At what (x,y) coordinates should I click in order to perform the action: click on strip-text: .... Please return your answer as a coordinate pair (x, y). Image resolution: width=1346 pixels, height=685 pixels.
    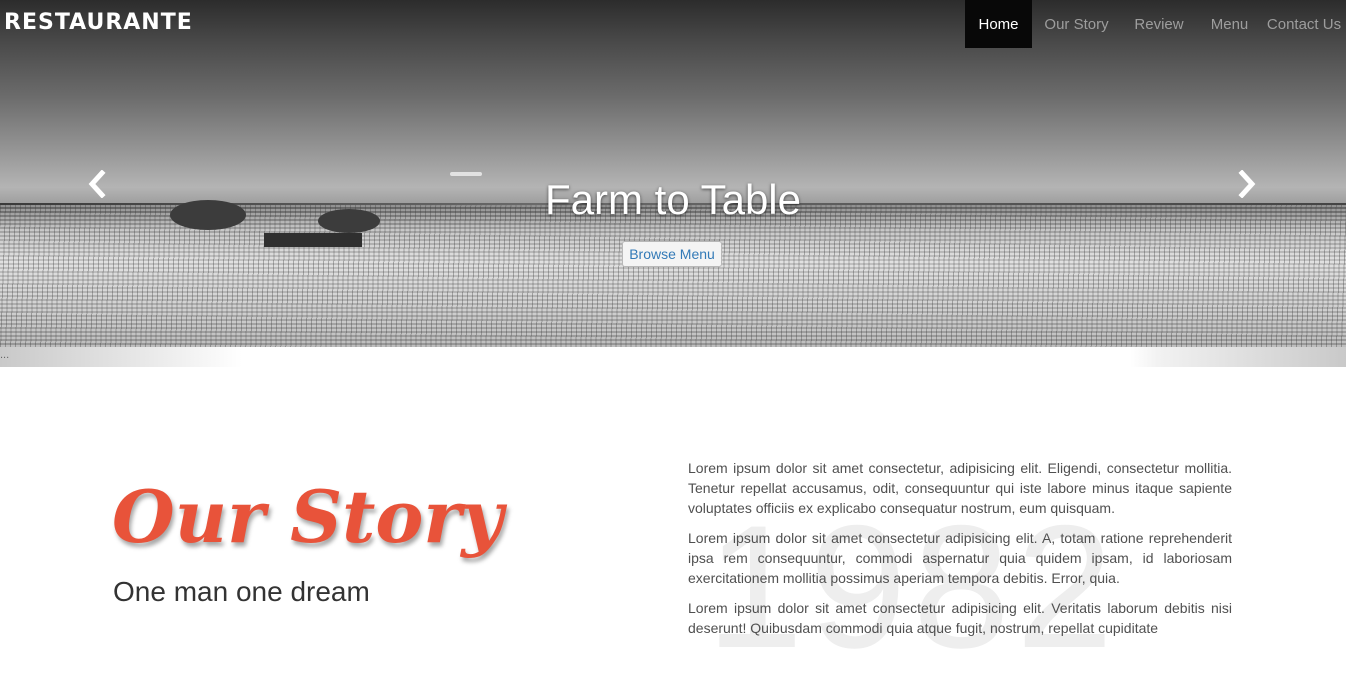
    Looking at the image, I should click on (5, 355).